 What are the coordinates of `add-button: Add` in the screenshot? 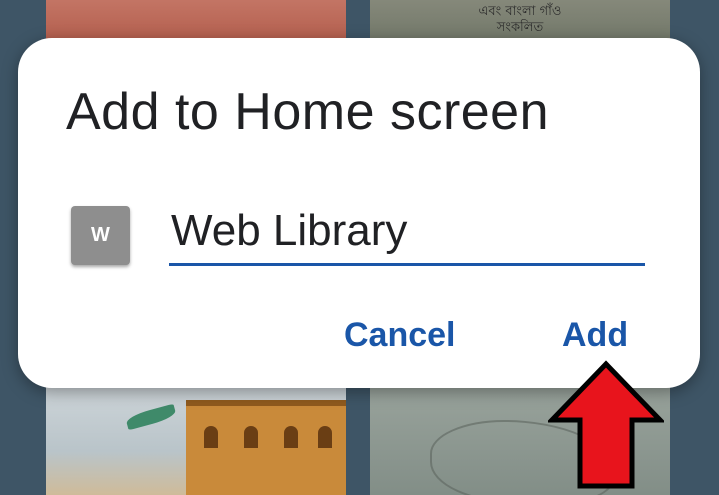 It's located at (595, 335).